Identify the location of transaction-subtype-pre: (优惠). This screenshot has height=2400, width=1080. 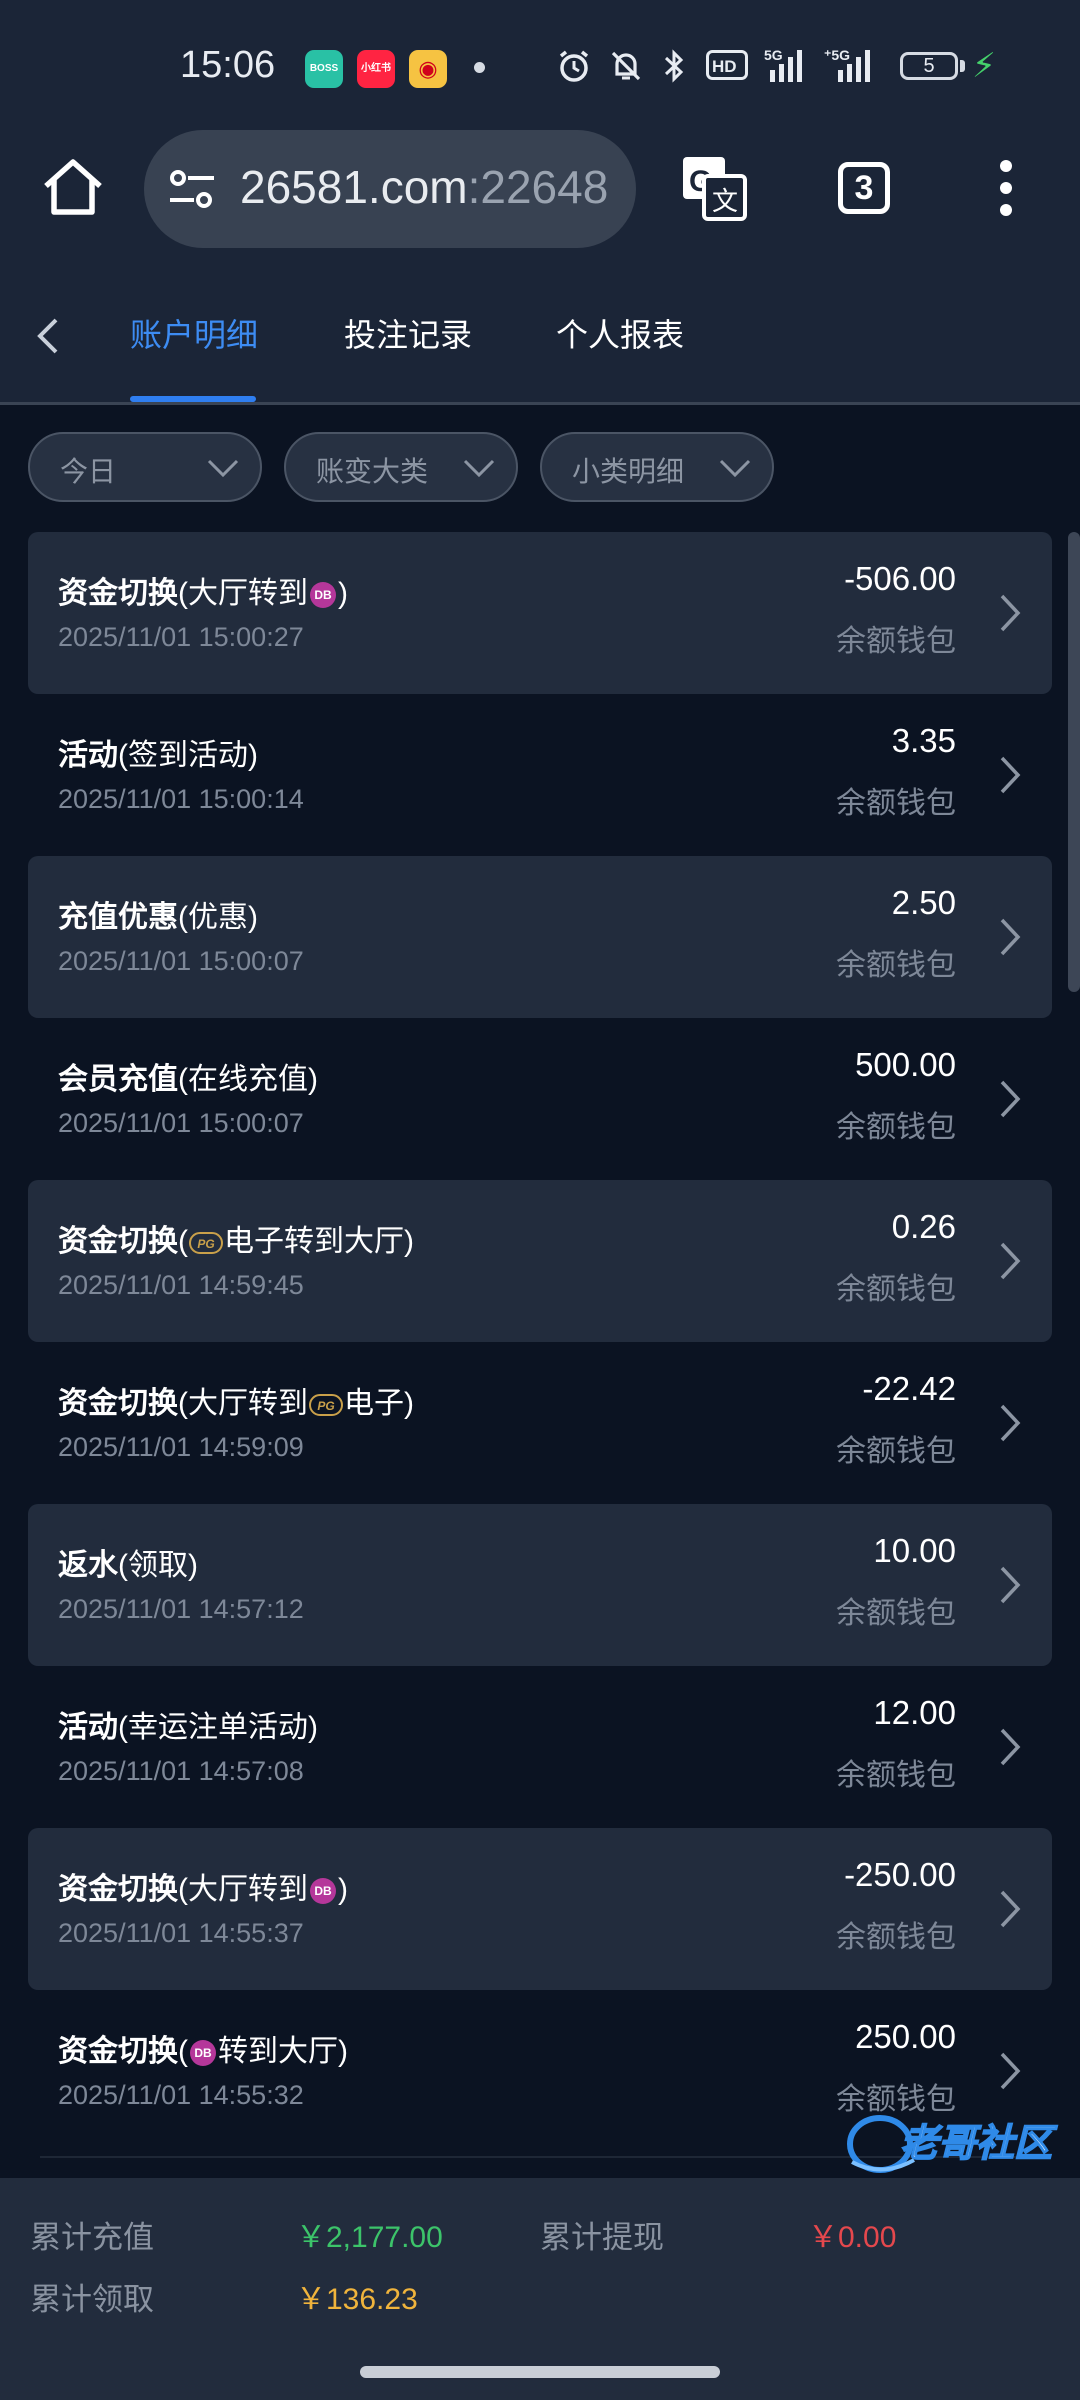
(218, 917).